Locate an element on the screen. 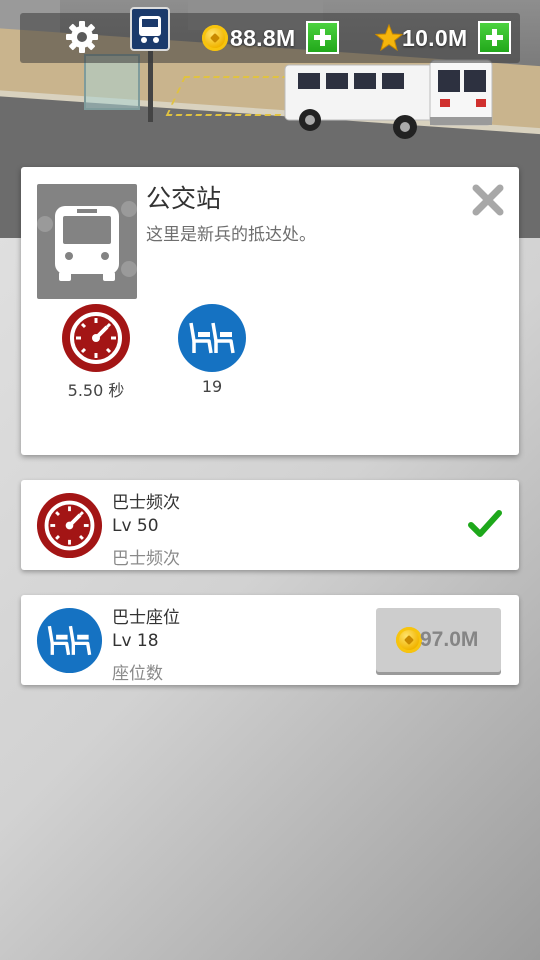 This screenshot has width=540, height=960. upgrade-name: 巴士座位 is located at coordinates (146, 618).